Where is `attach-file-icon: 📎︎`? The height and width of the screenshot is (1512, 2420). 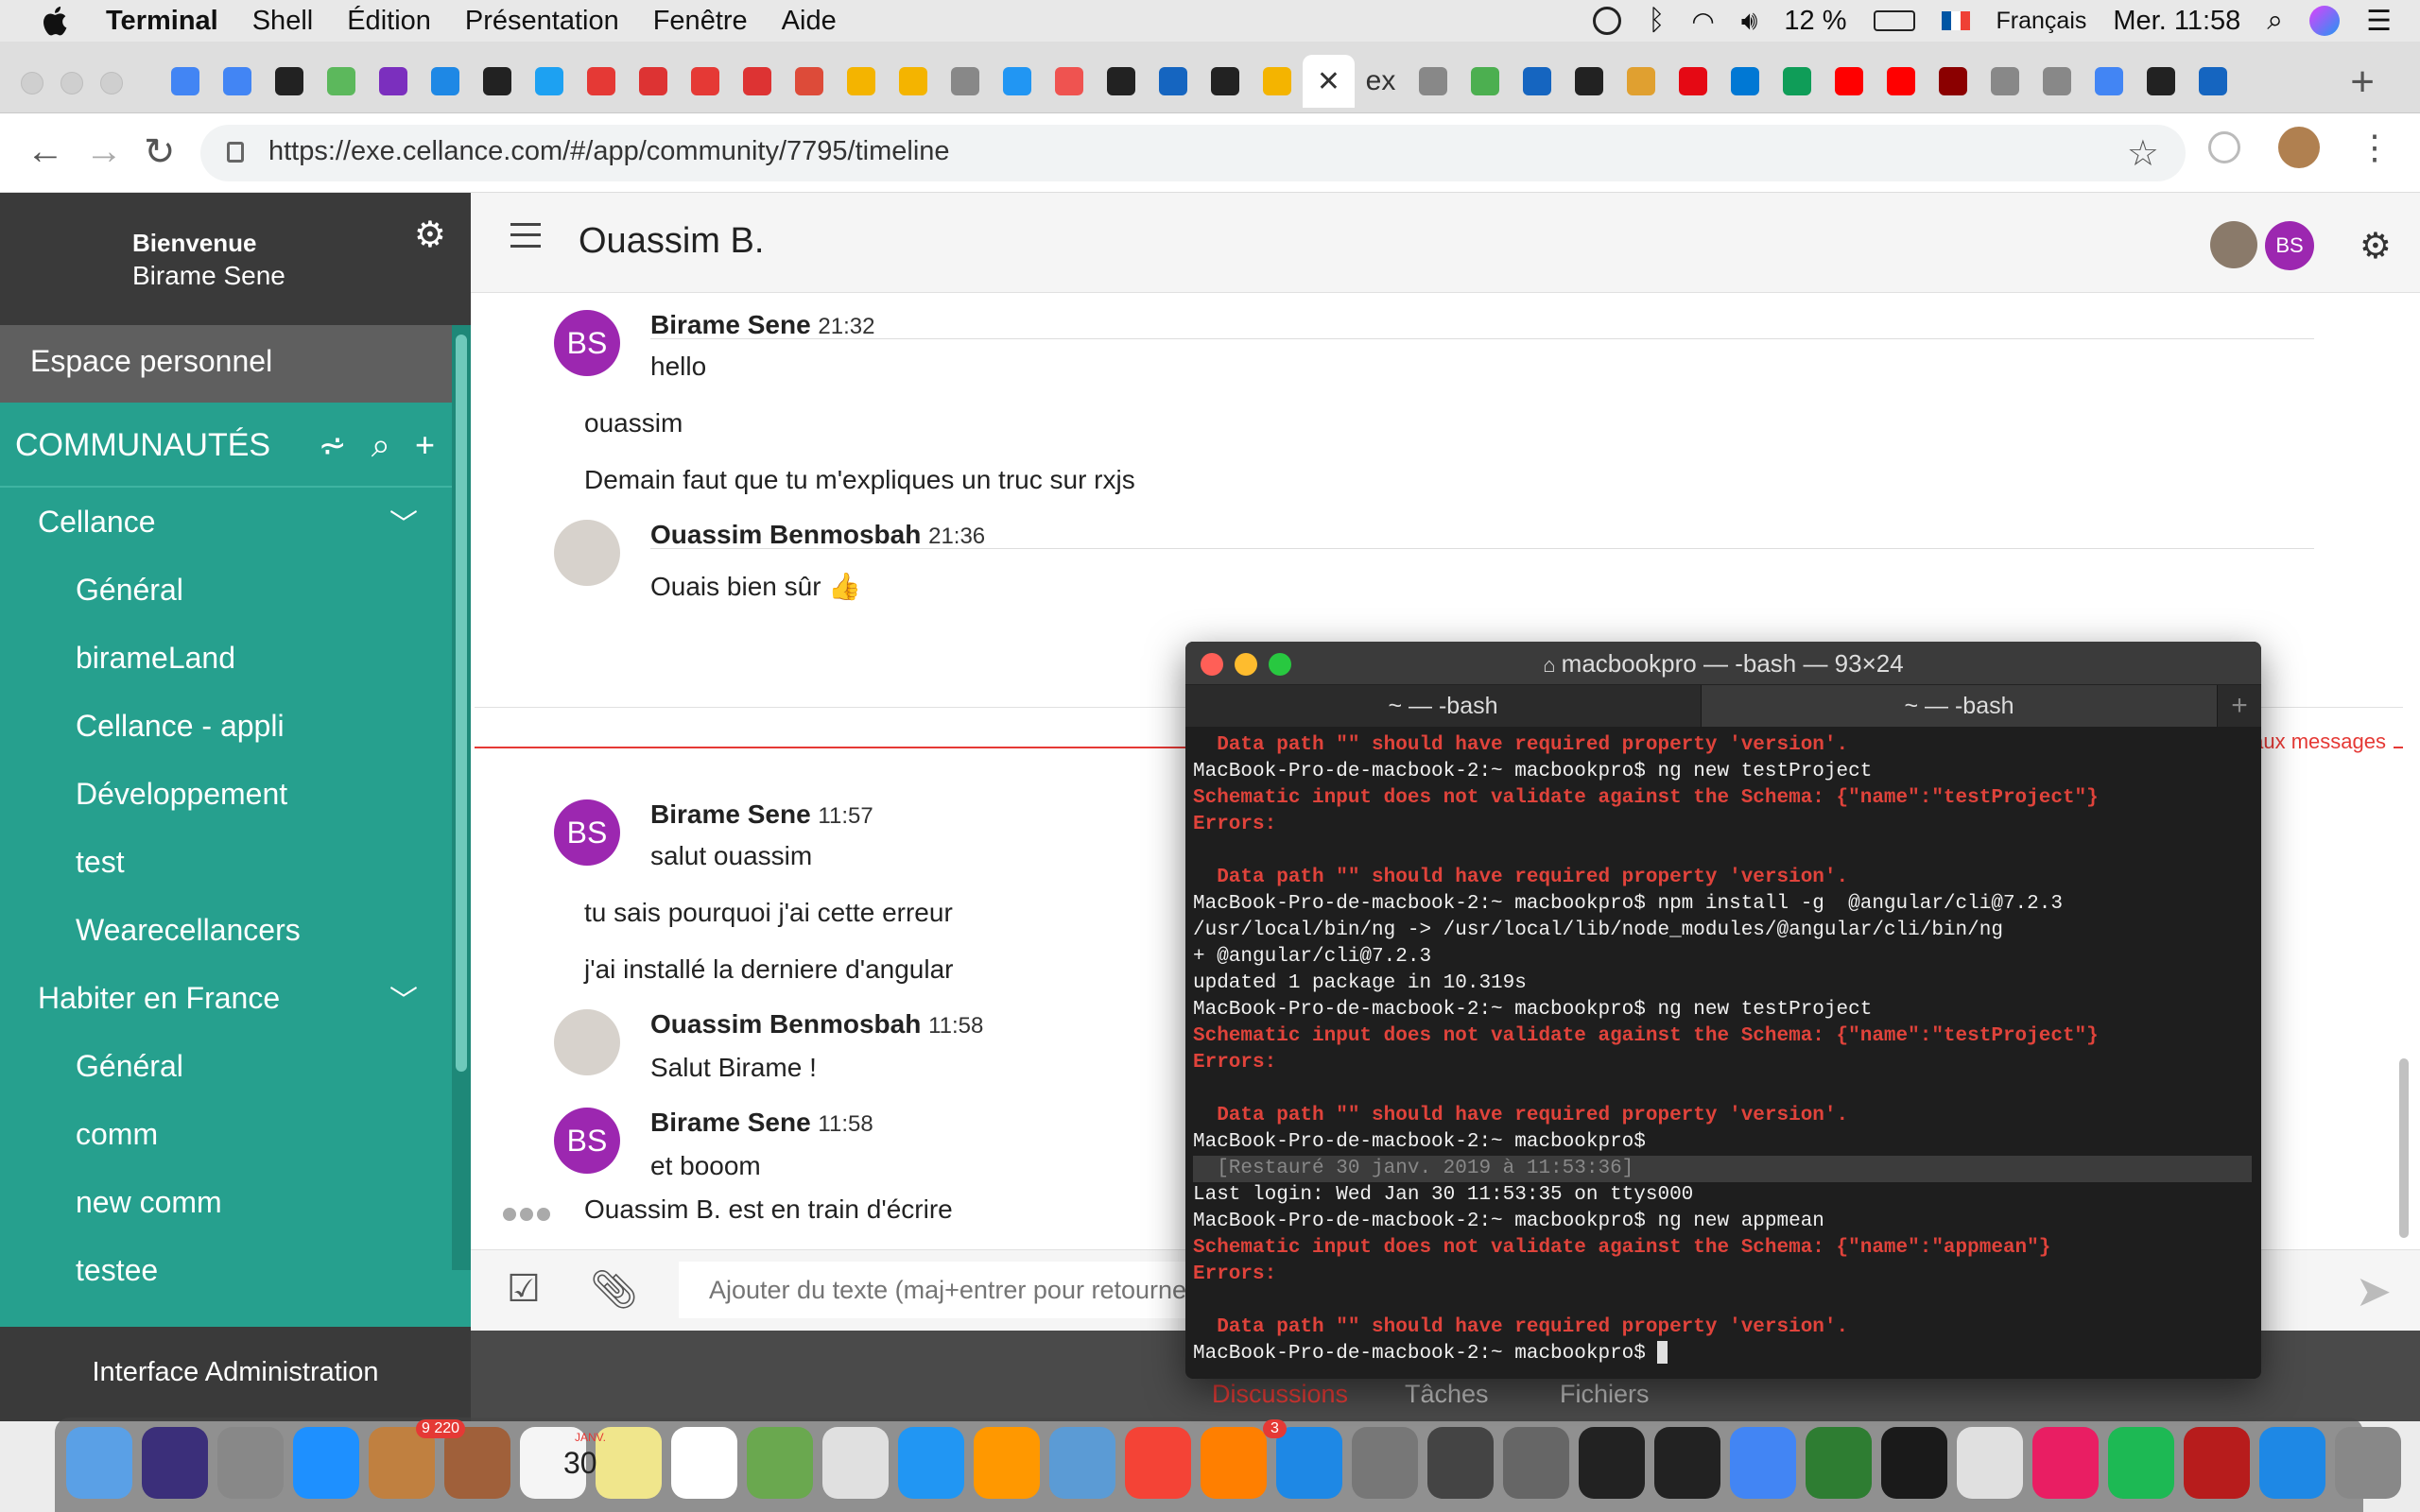 attach-file-icon: 📎︎ is located at coordinates (614, 1289).